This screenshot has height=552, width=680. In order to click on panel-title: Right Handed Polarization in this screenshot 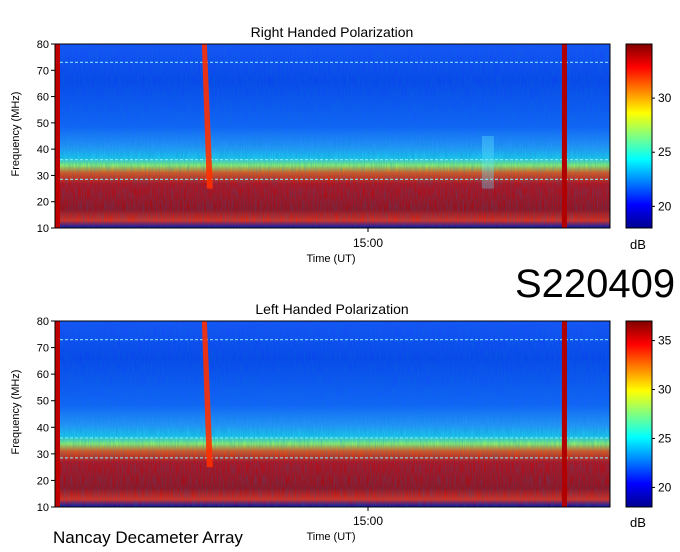, I will do `click(332, 32)`.